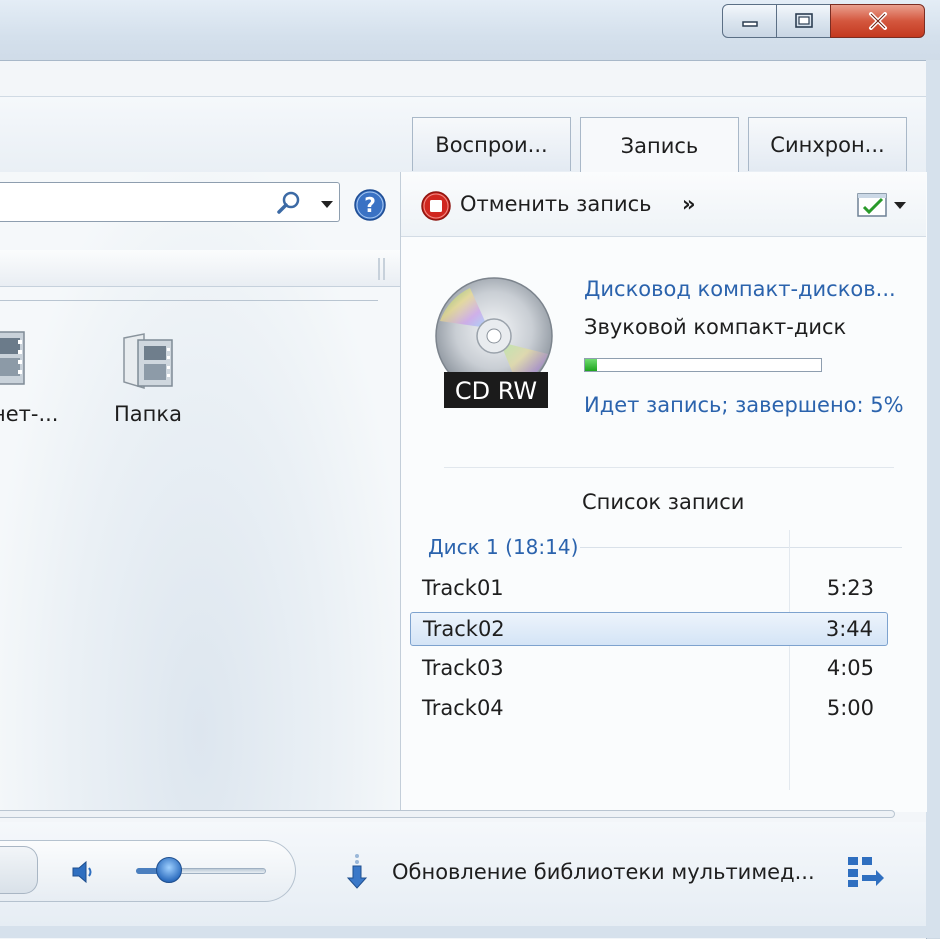  Describe the element at coordinates (850, 668) in the screenshot. I see `track-length: 4:05` at that location.